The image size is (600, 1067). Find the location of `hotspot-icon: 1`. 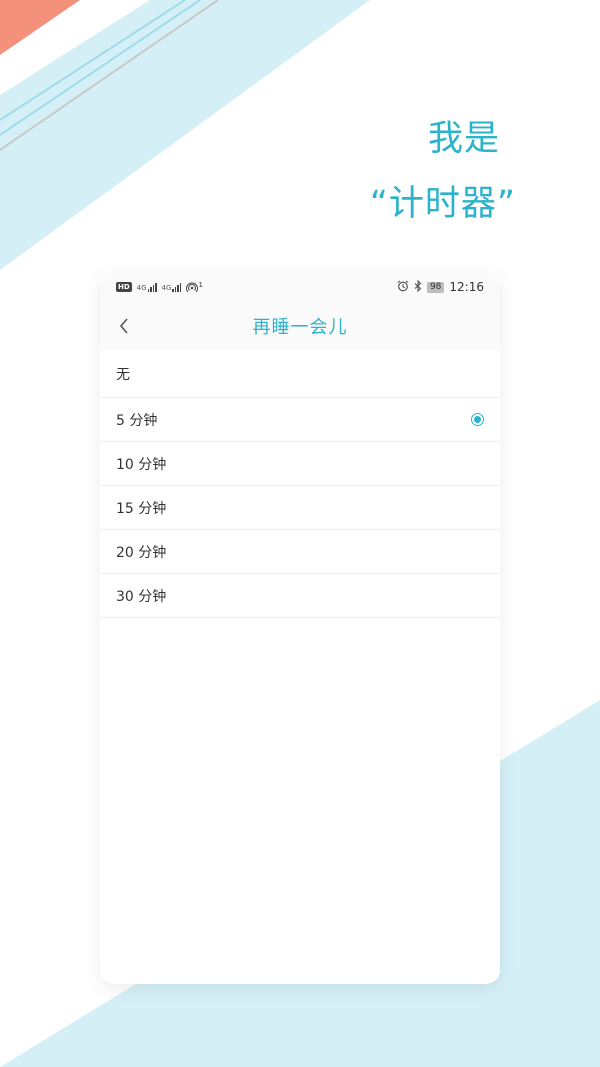

hotspot-icon: 1 is located at coordinates (194, 287).